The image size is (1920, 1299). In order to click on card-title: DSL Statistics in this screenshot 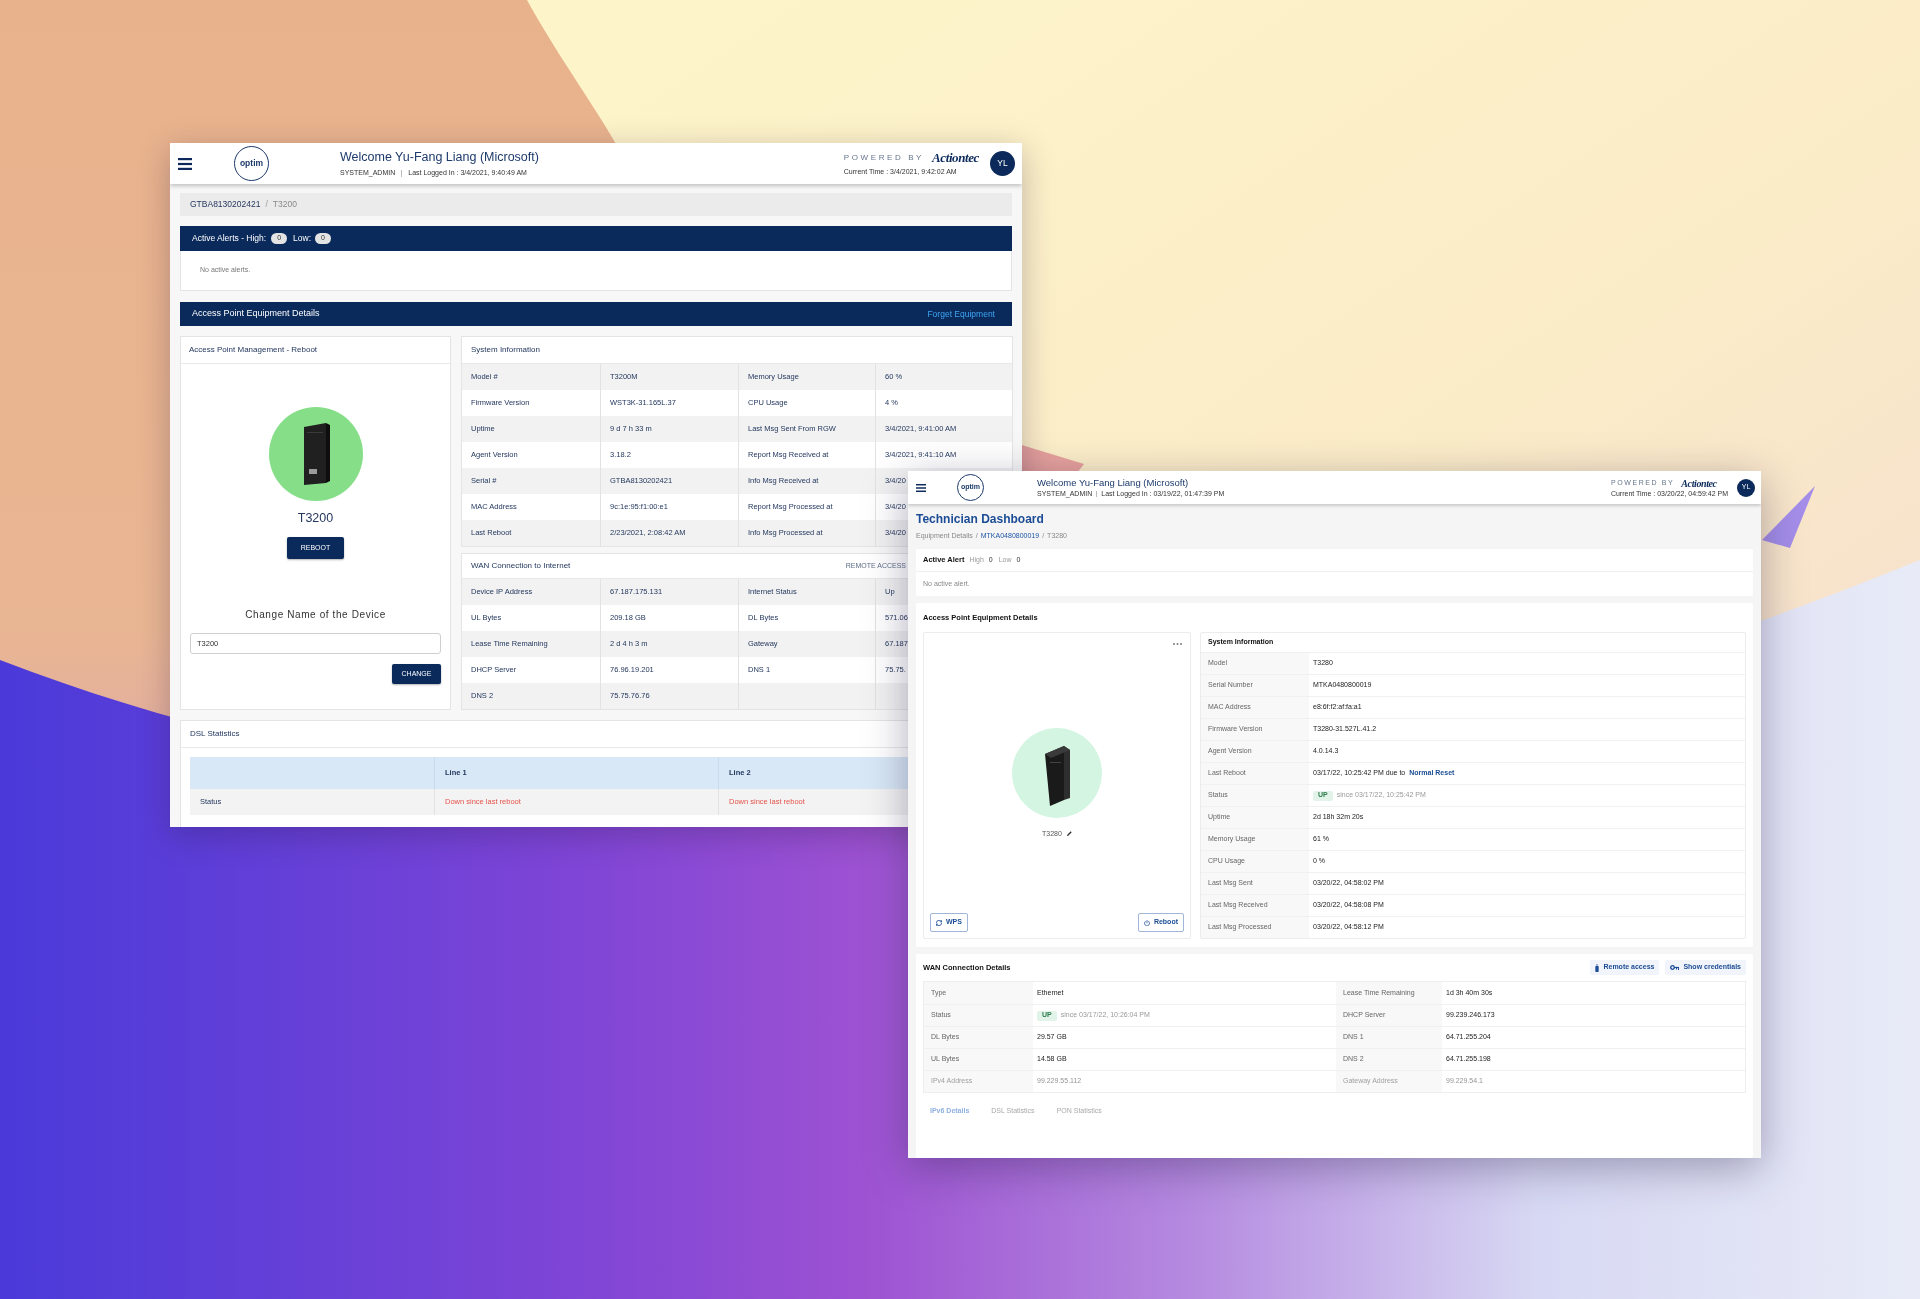, I will do `click(215, 734)`.